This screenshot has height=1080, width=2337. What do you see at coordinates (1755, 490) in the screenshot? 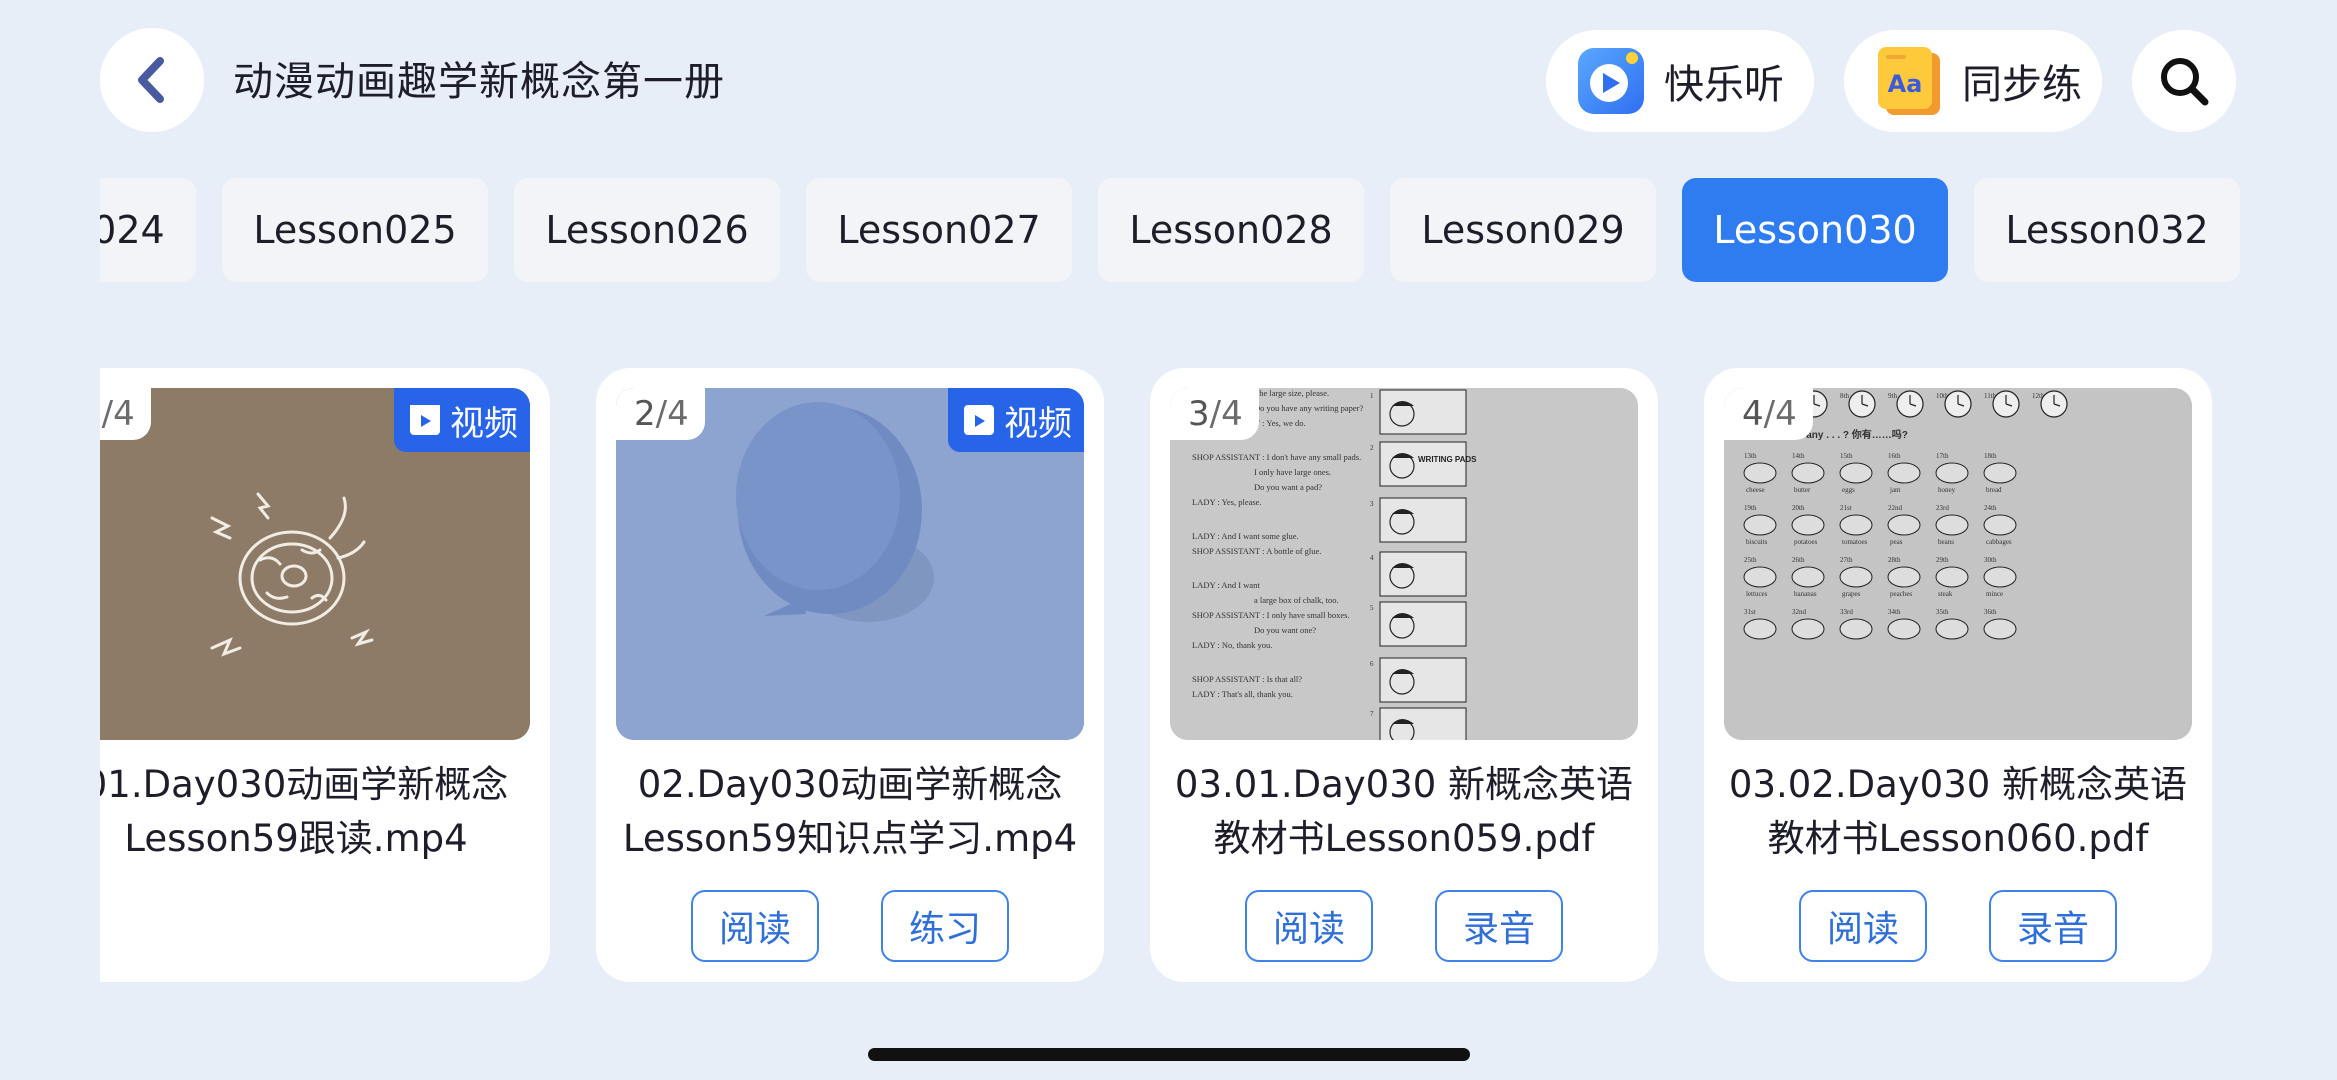
I see `item-word: cheese` at bounding box center [1755, 490].